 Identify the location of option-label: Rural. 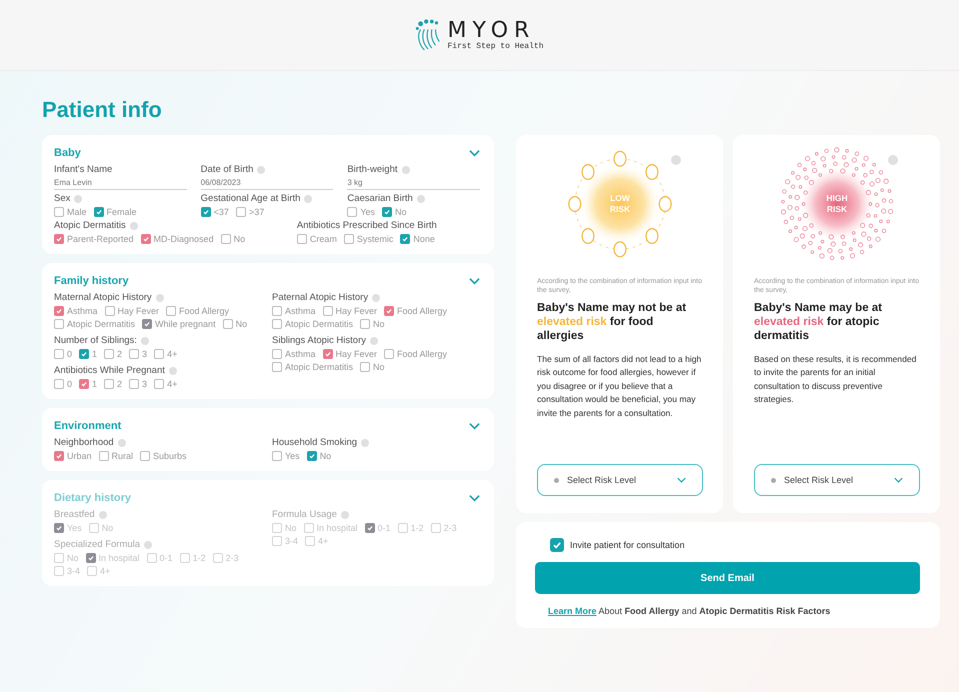
(123, 456).